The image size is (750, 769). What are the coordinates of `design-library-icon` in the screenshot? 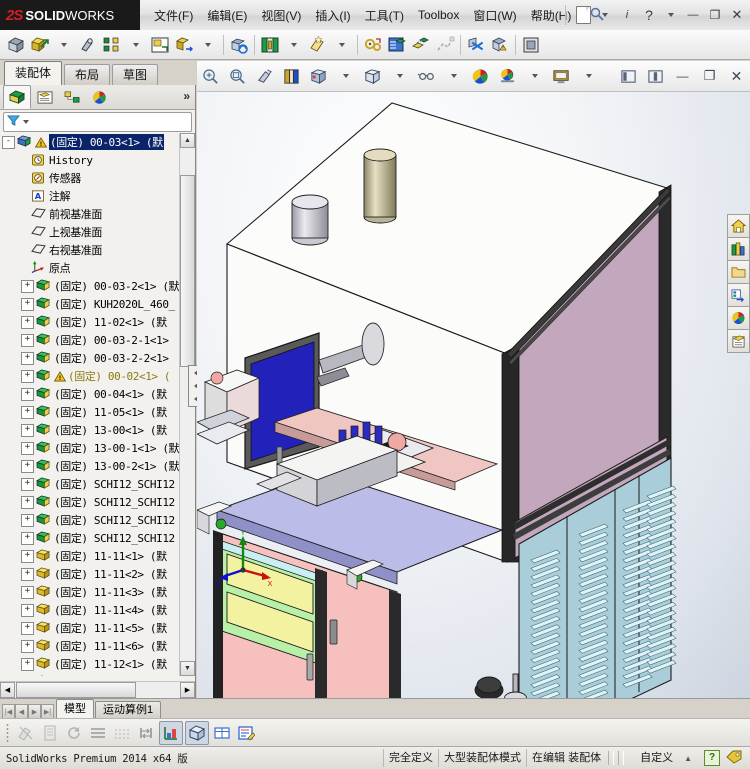 It's located at (738, 249).